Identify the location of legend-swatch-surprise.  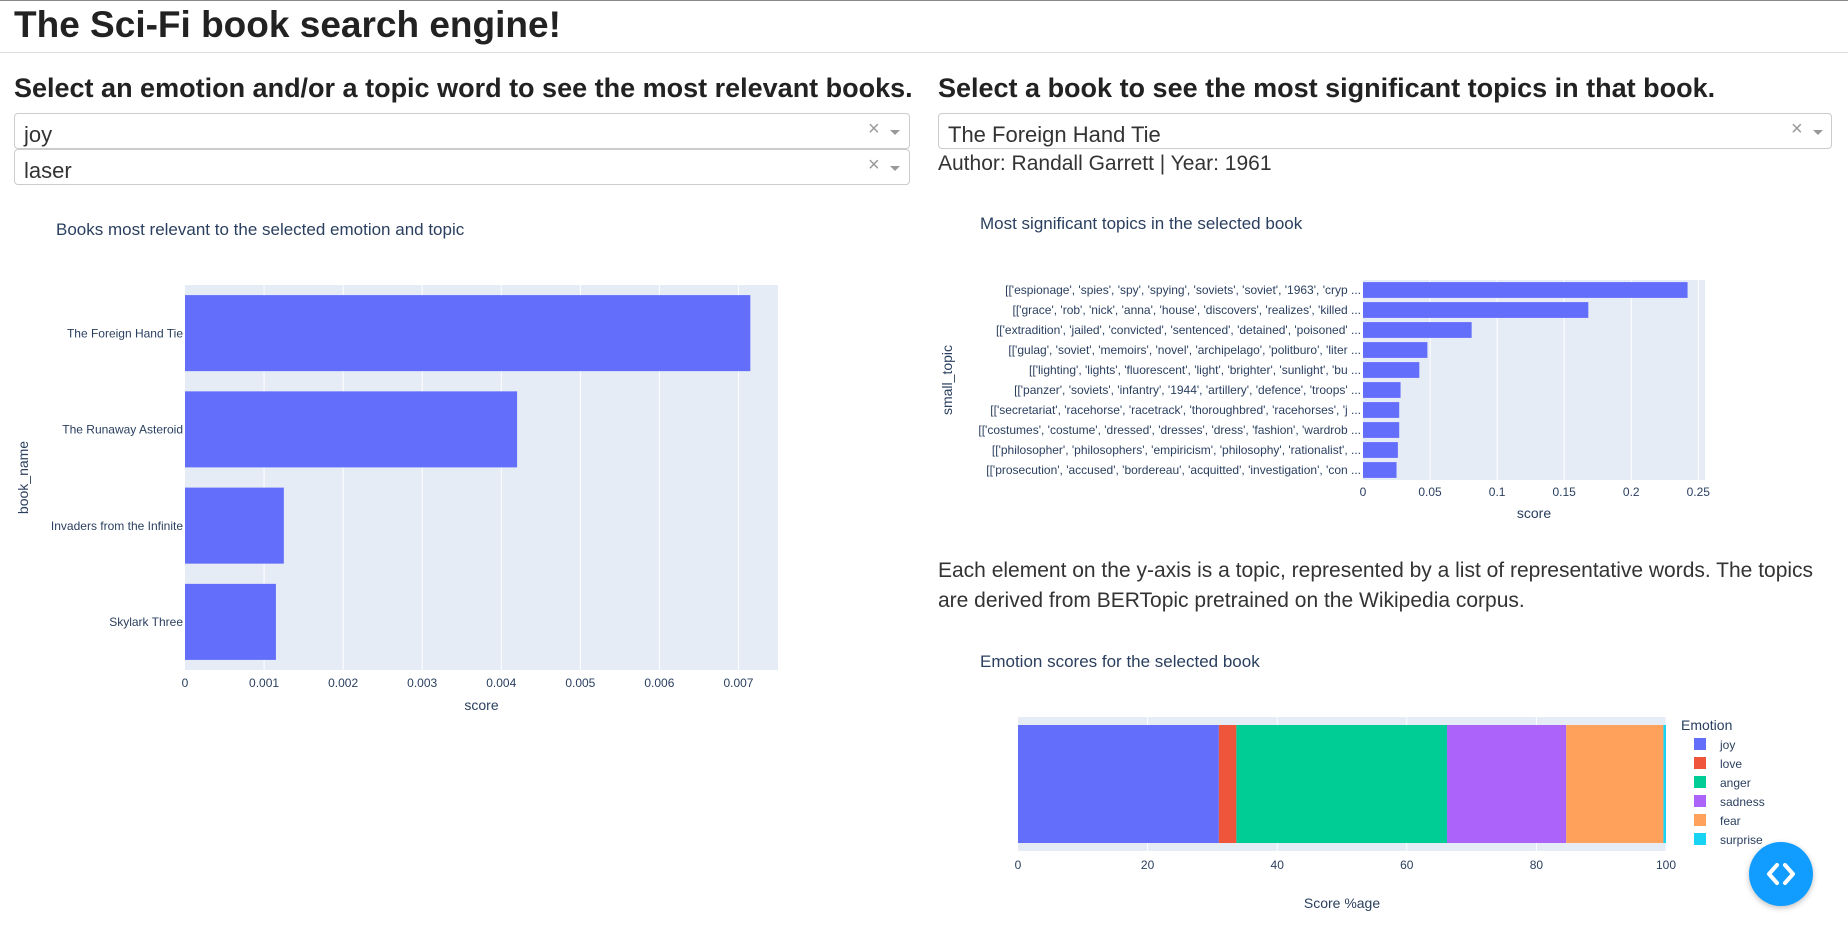
(1700, 839).